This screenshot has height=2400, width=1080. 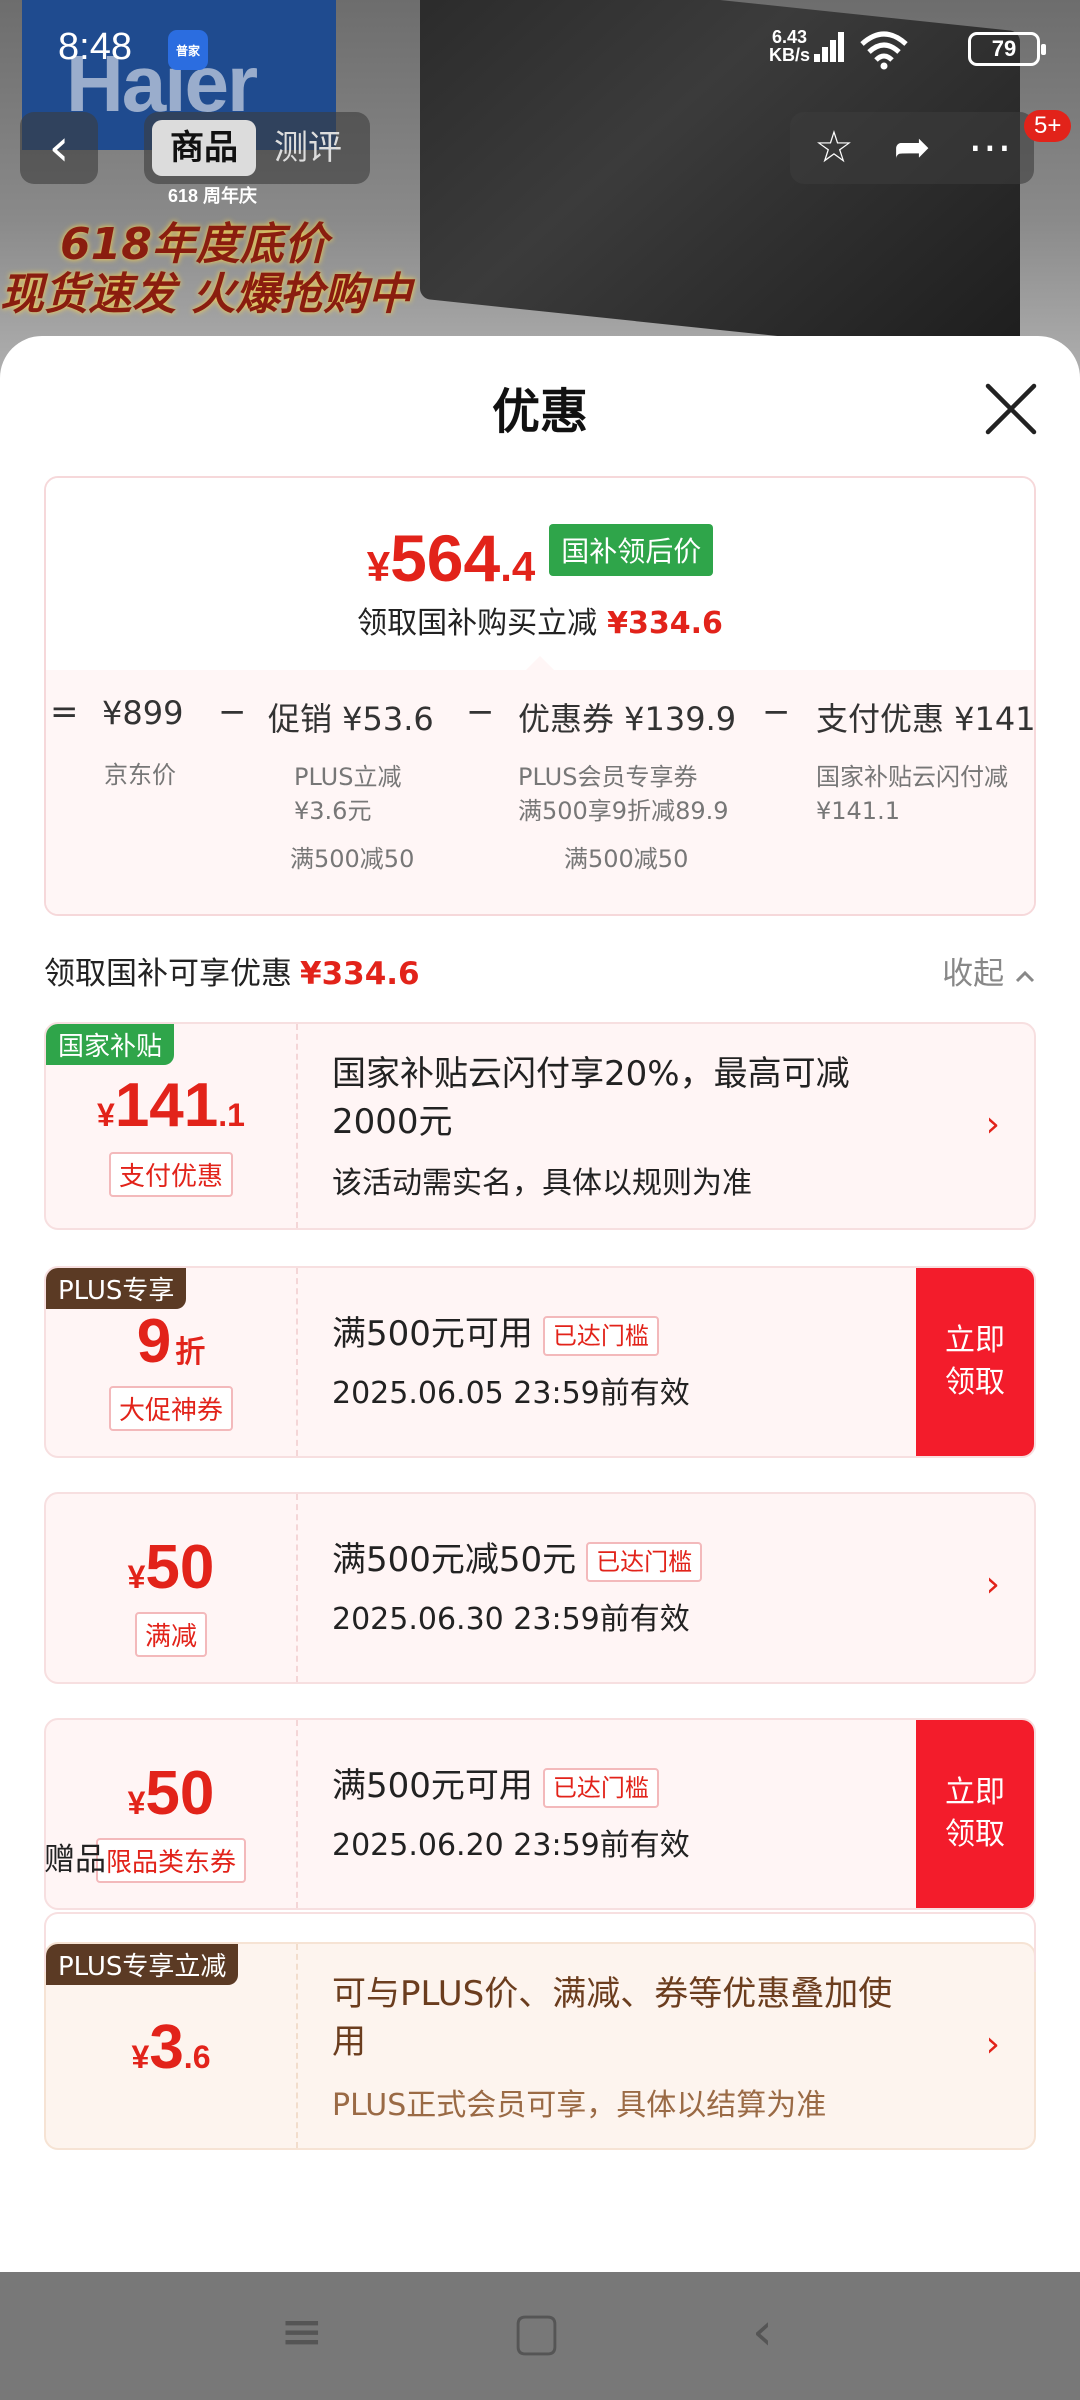 What do you see at coordinates (591, 1098) in the screenshot?
I see `offer-title: 国家补贴云闪付享20%，最高可减2000元` at bounding box center [591, 1098].